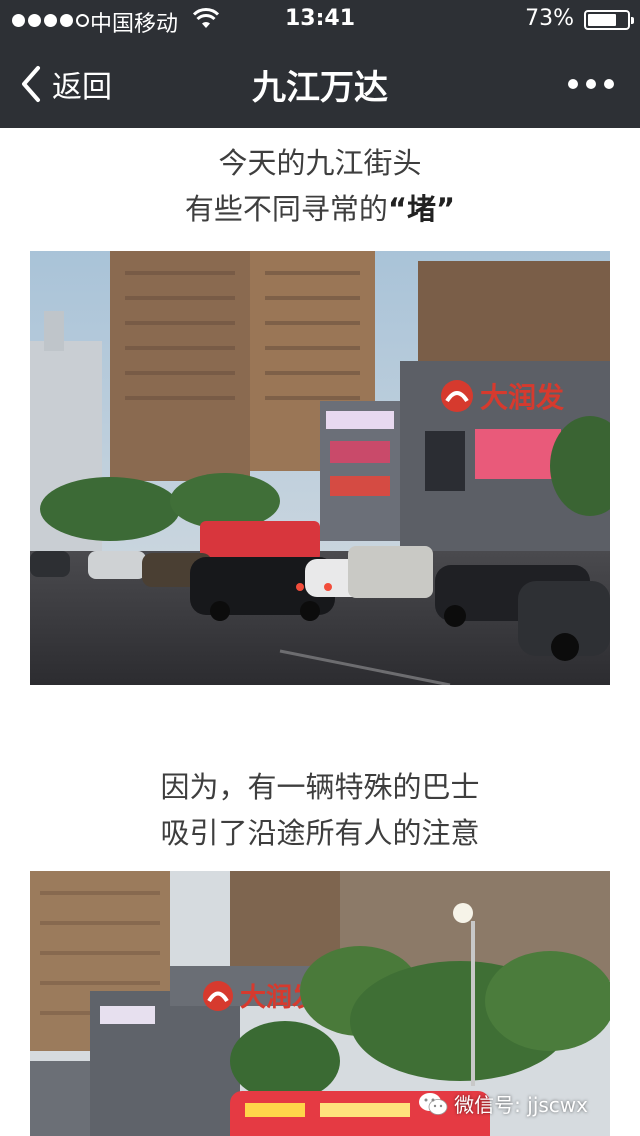  I want to click on page-title: 九江万达, so click(320, 88).